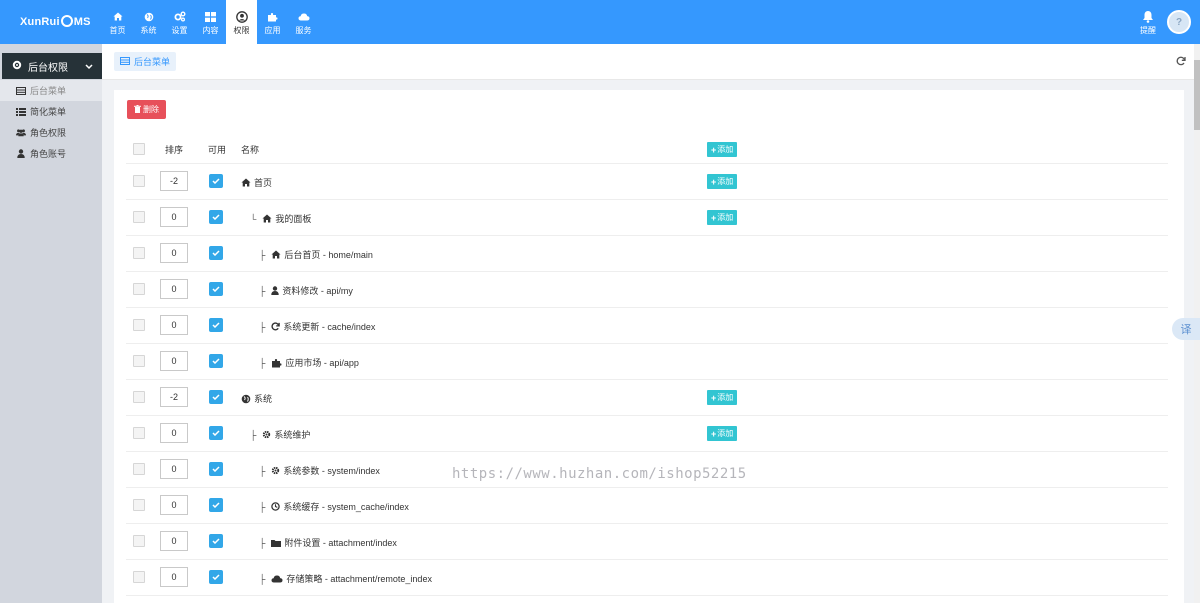 This screenshot has width=1200, height=603. Describe the element at coordinates (180, 17) in the screenshot. I see `cogs-icon` at that location.